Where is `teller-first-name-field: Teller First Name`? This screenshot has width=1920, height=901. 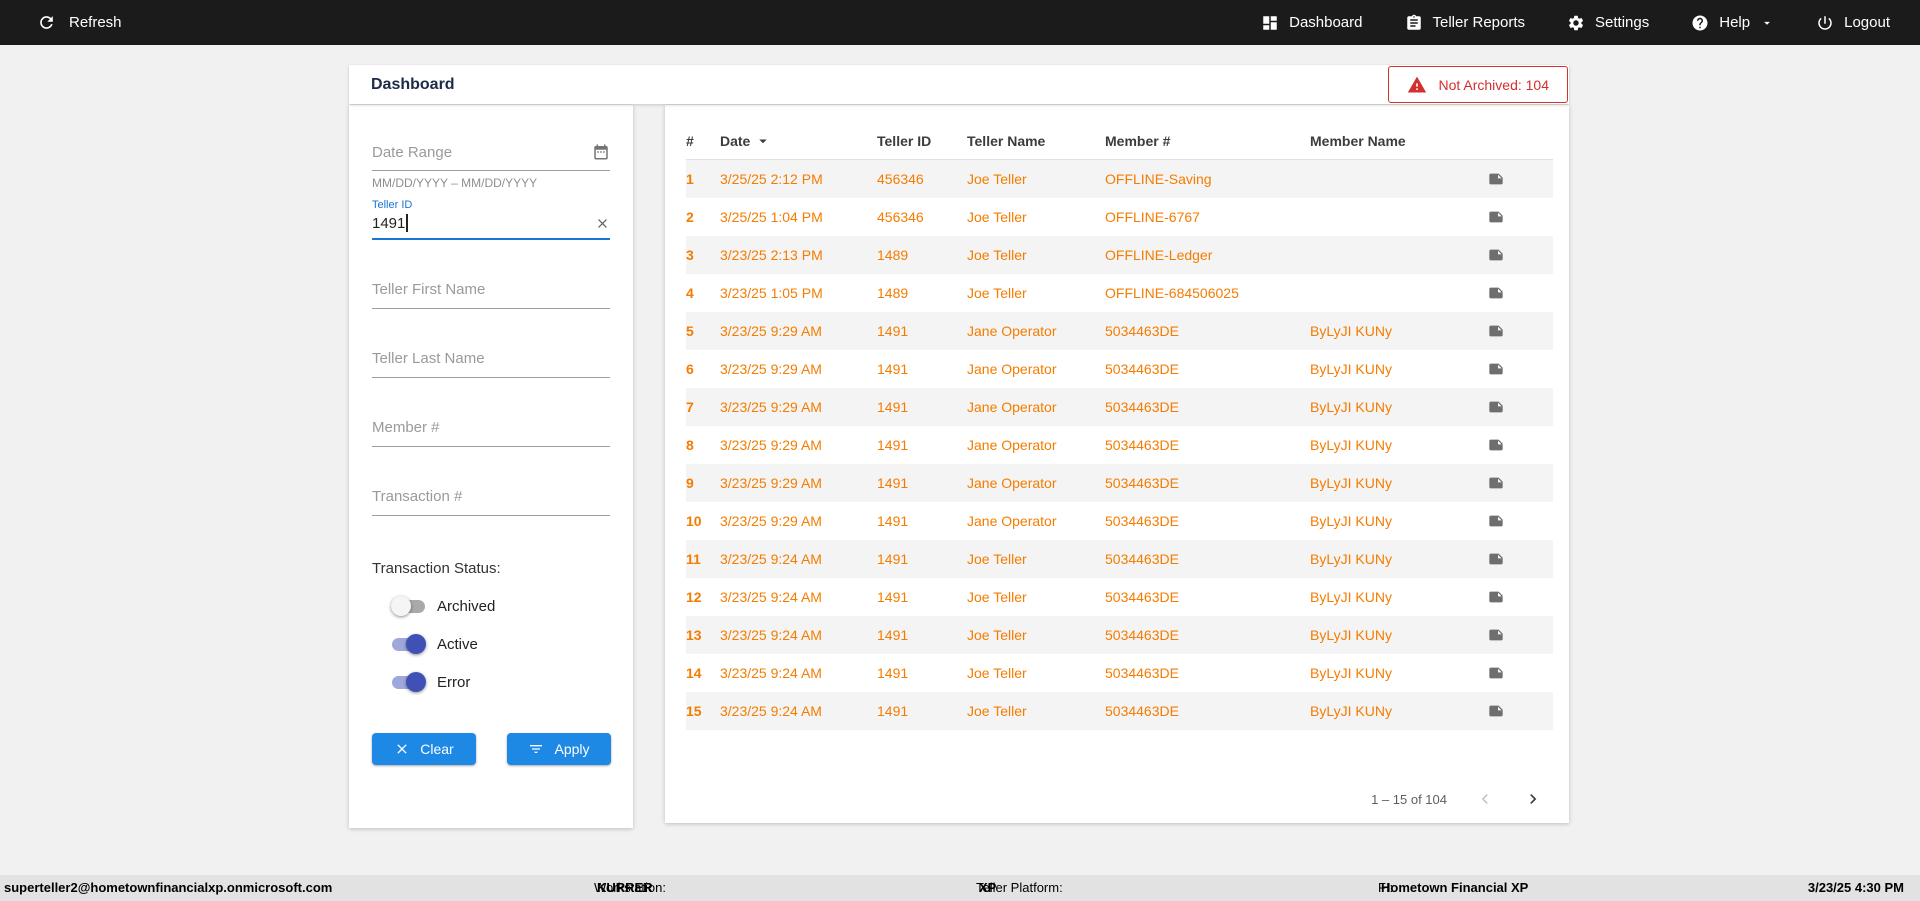 teller-first-name-field: Teller First Name is located at coordinates (491, 295).